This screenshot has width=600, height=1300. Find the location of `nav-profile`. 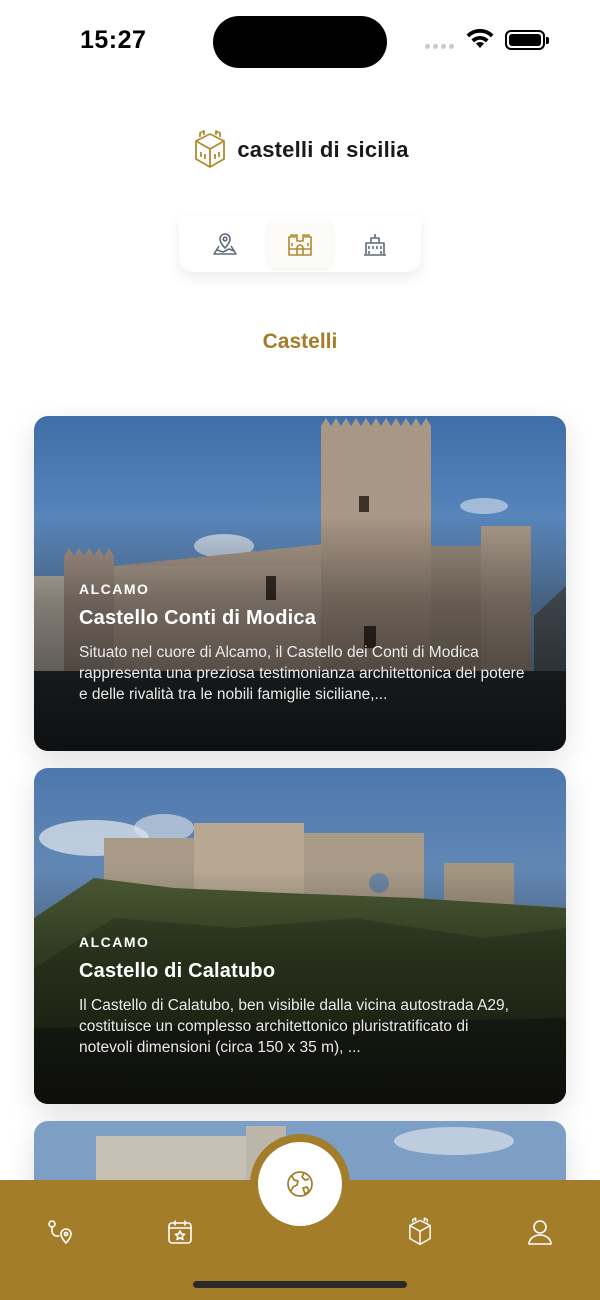

nav-profile is located at coordinates (540, 1232).